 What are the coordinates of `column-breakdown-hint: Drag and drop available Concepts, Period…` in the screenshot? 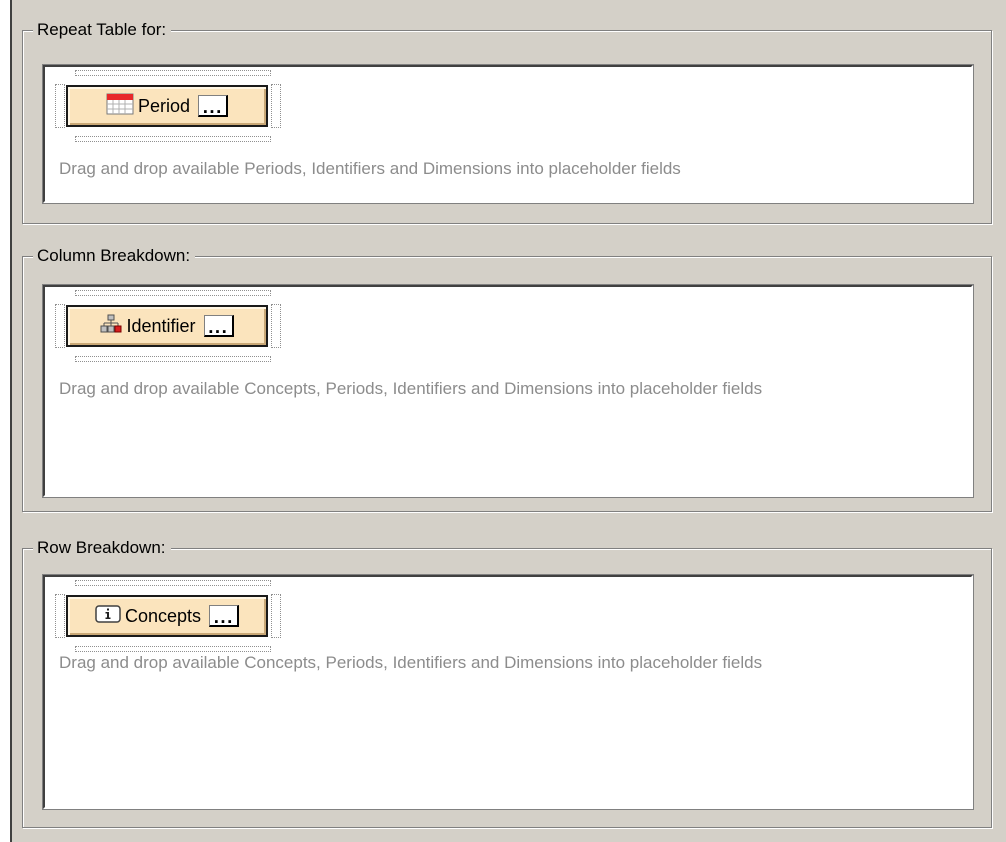 It's located at (411, 388).